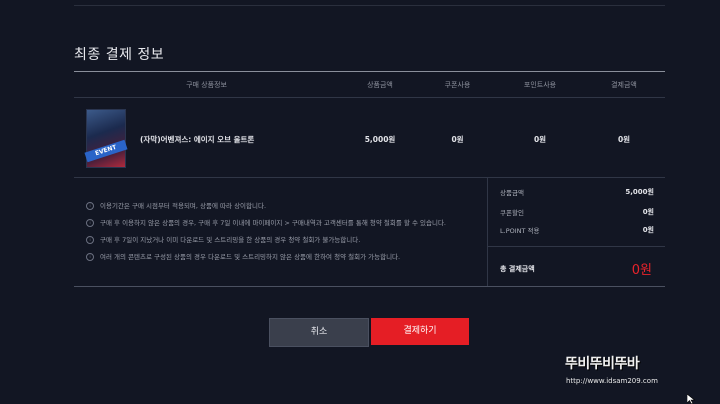 This screenshot has height=404, width=720. I want to click on product-payment: 0원, so click(624, 139).